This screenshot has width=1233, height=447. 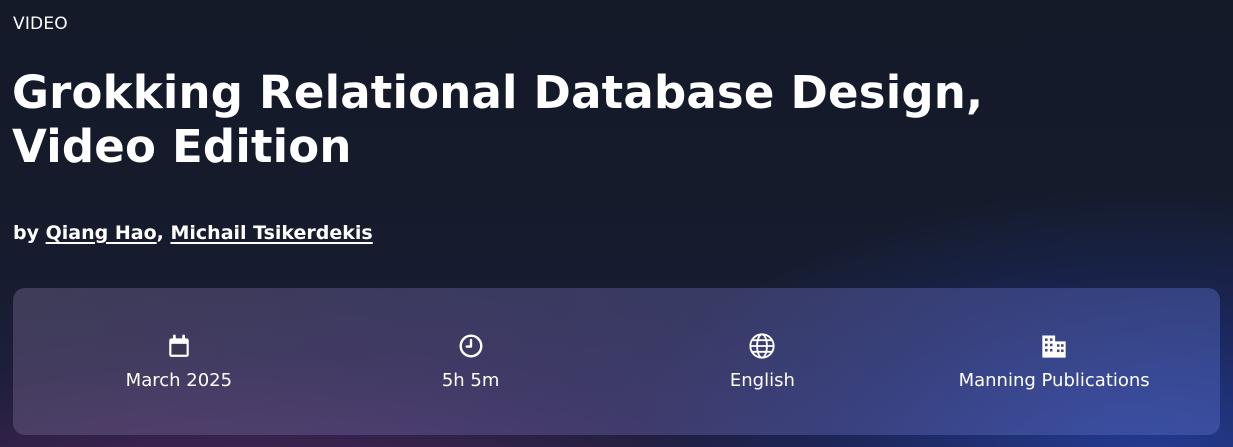 I want to click on globe-icon, so click(x=762, y=346).